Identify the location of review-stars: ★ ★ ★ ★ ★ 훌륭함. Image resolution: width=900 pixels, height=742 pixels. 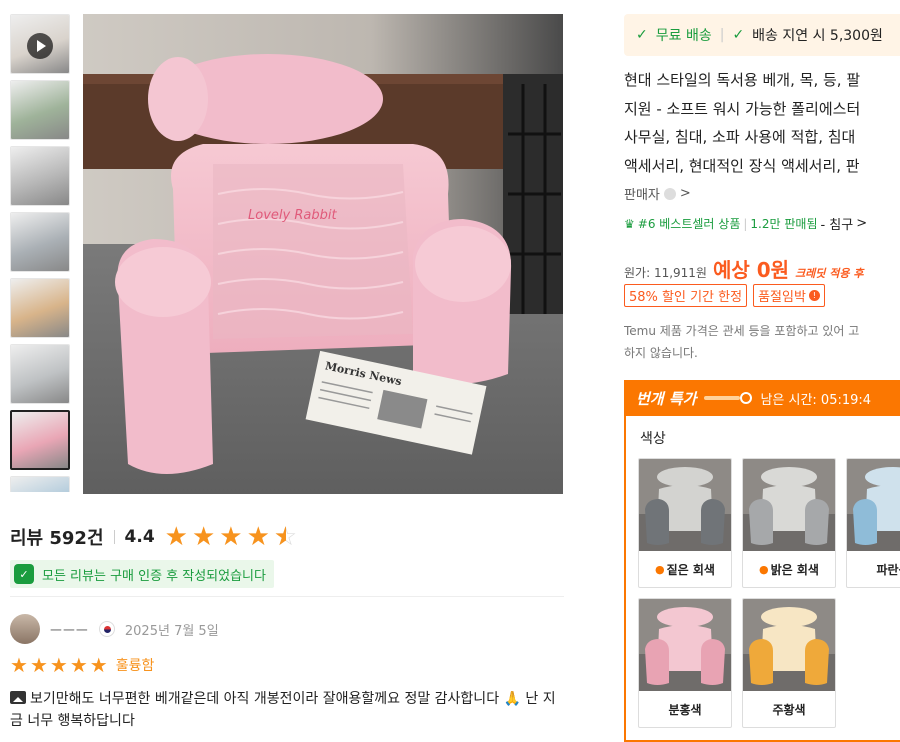
(82, 665).